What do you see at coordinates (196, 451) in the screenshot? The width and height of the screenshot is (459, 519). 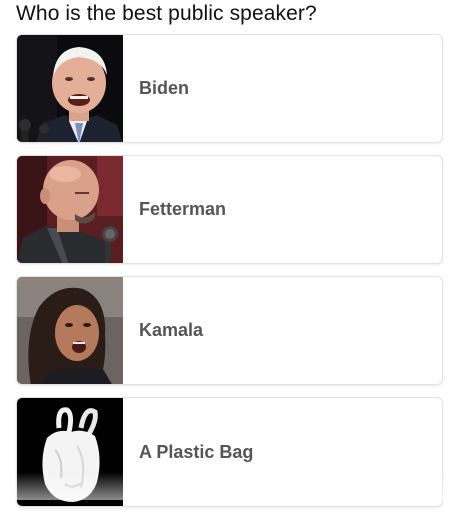 I see `option-label: A Plastic Bag` at bounding box center [196, 451].